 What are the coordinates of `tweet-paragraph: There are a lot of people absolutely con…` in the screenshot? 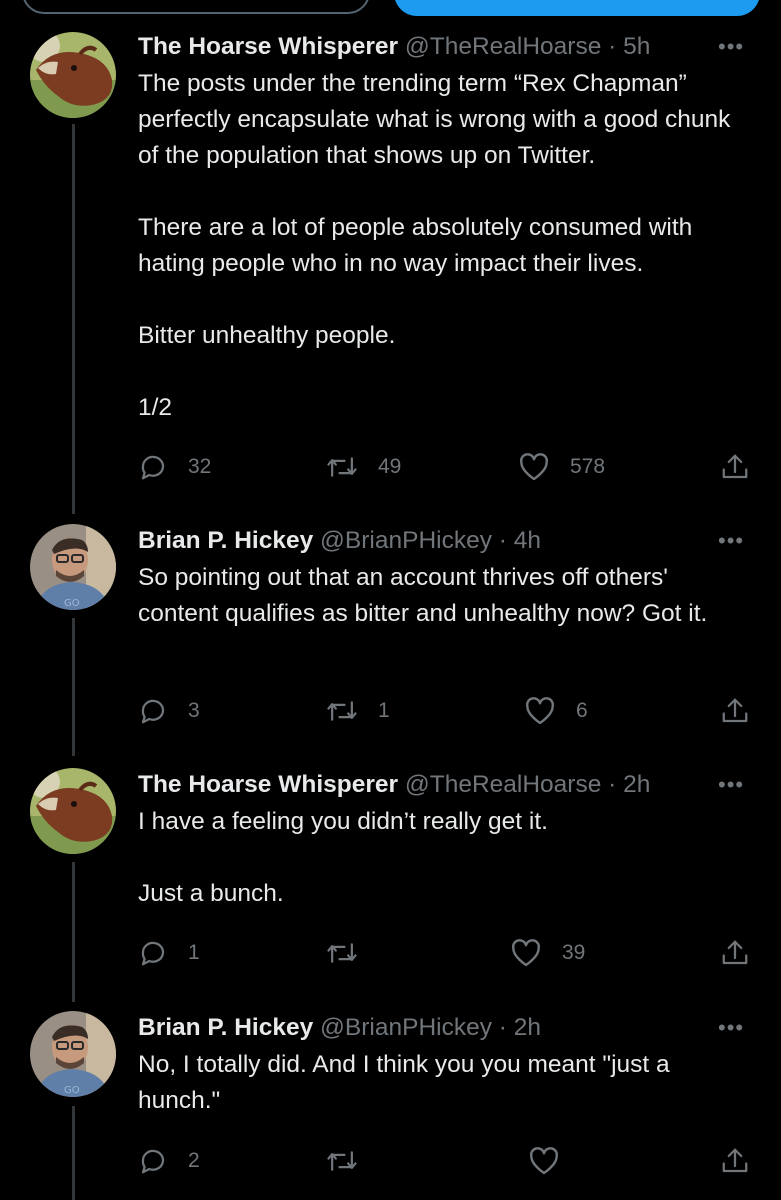 It's located at (415, 245).